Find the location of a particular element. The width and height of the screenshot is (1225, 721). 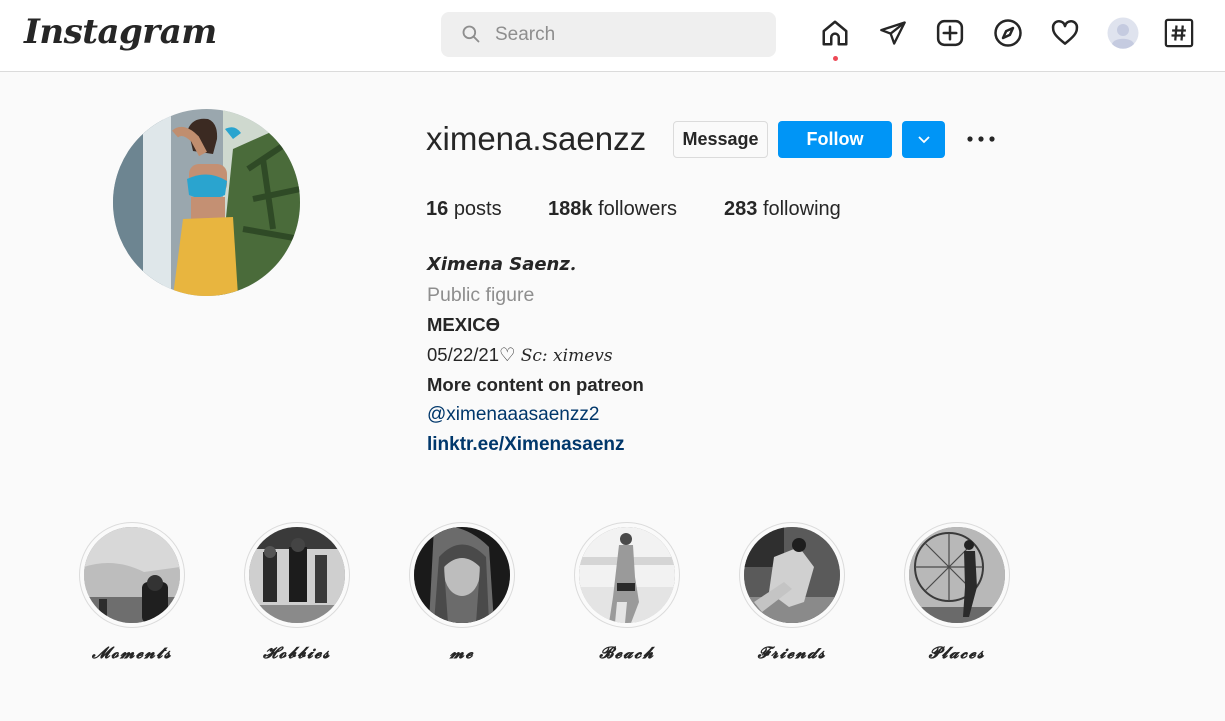

following-count: 283 is located at coordinates (741, 209).